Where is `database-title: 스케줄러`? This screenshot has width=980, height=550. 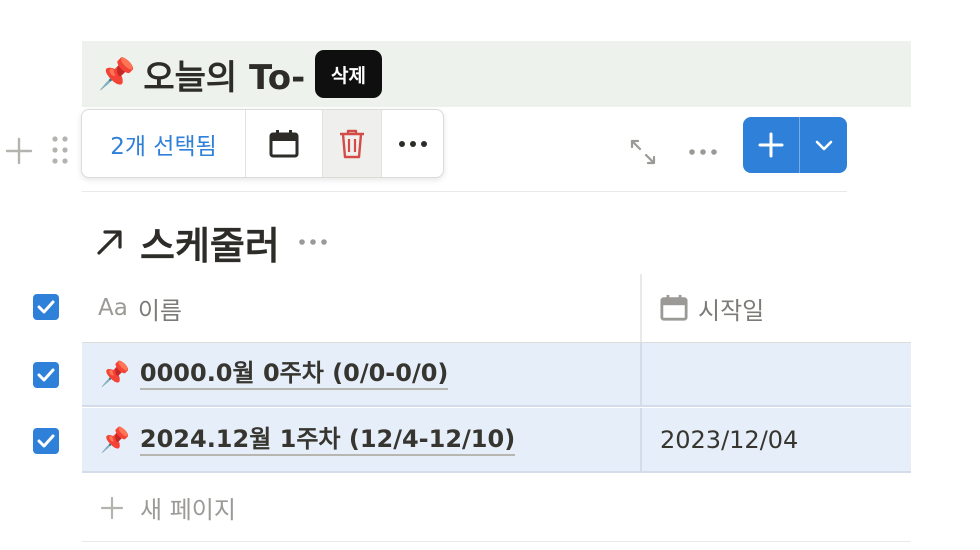 database-title: 스케줄러 is located at coordinates (210, 245).